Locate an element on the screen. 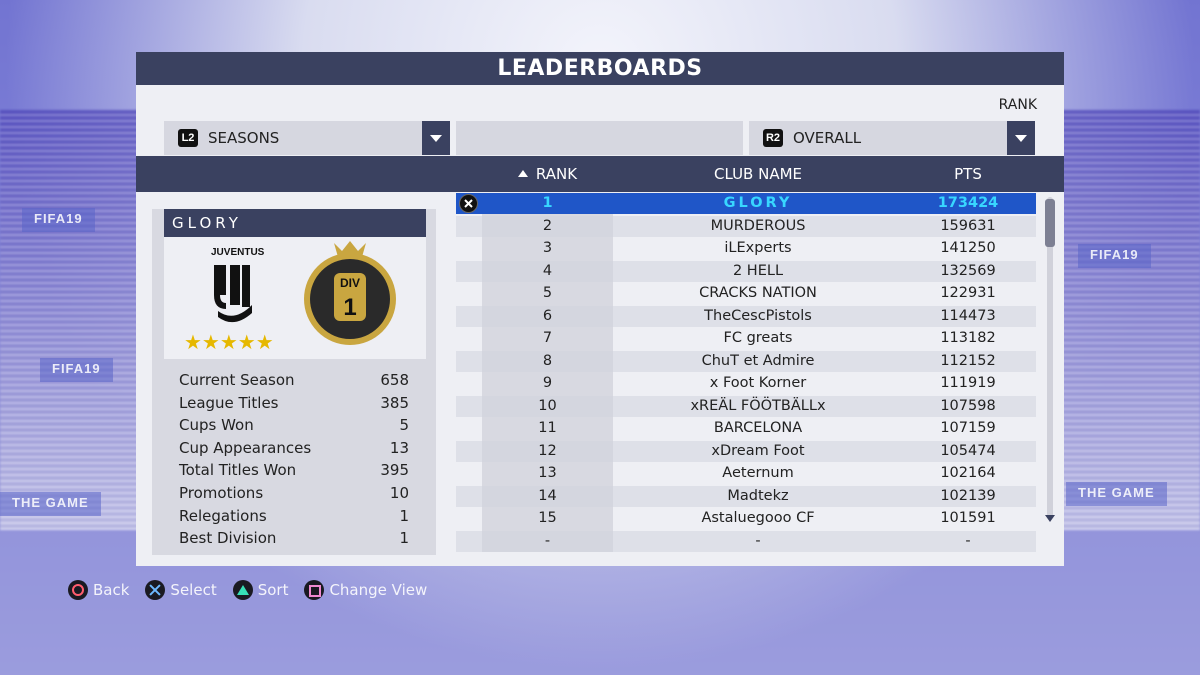 Image resolution: width=1200 pixels, height=675 pixels. club-name-cell: CRACKS NATION is located at coordinates (758, 293).